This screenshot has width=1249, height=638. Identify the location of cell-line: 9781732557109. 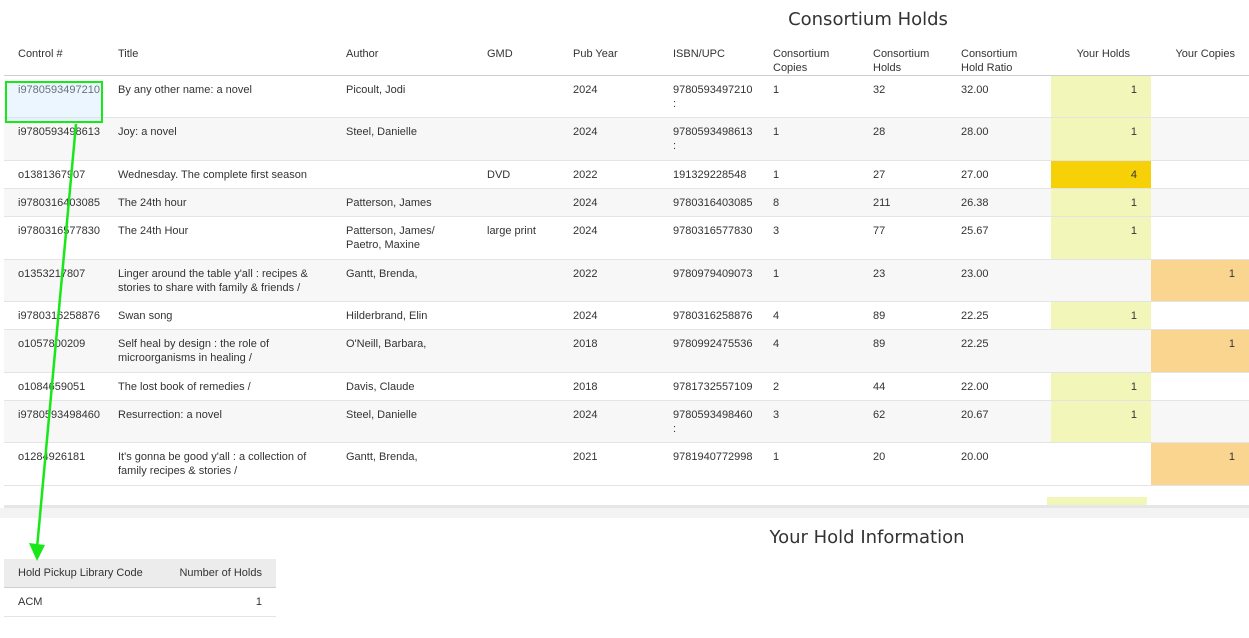
(713, 387).